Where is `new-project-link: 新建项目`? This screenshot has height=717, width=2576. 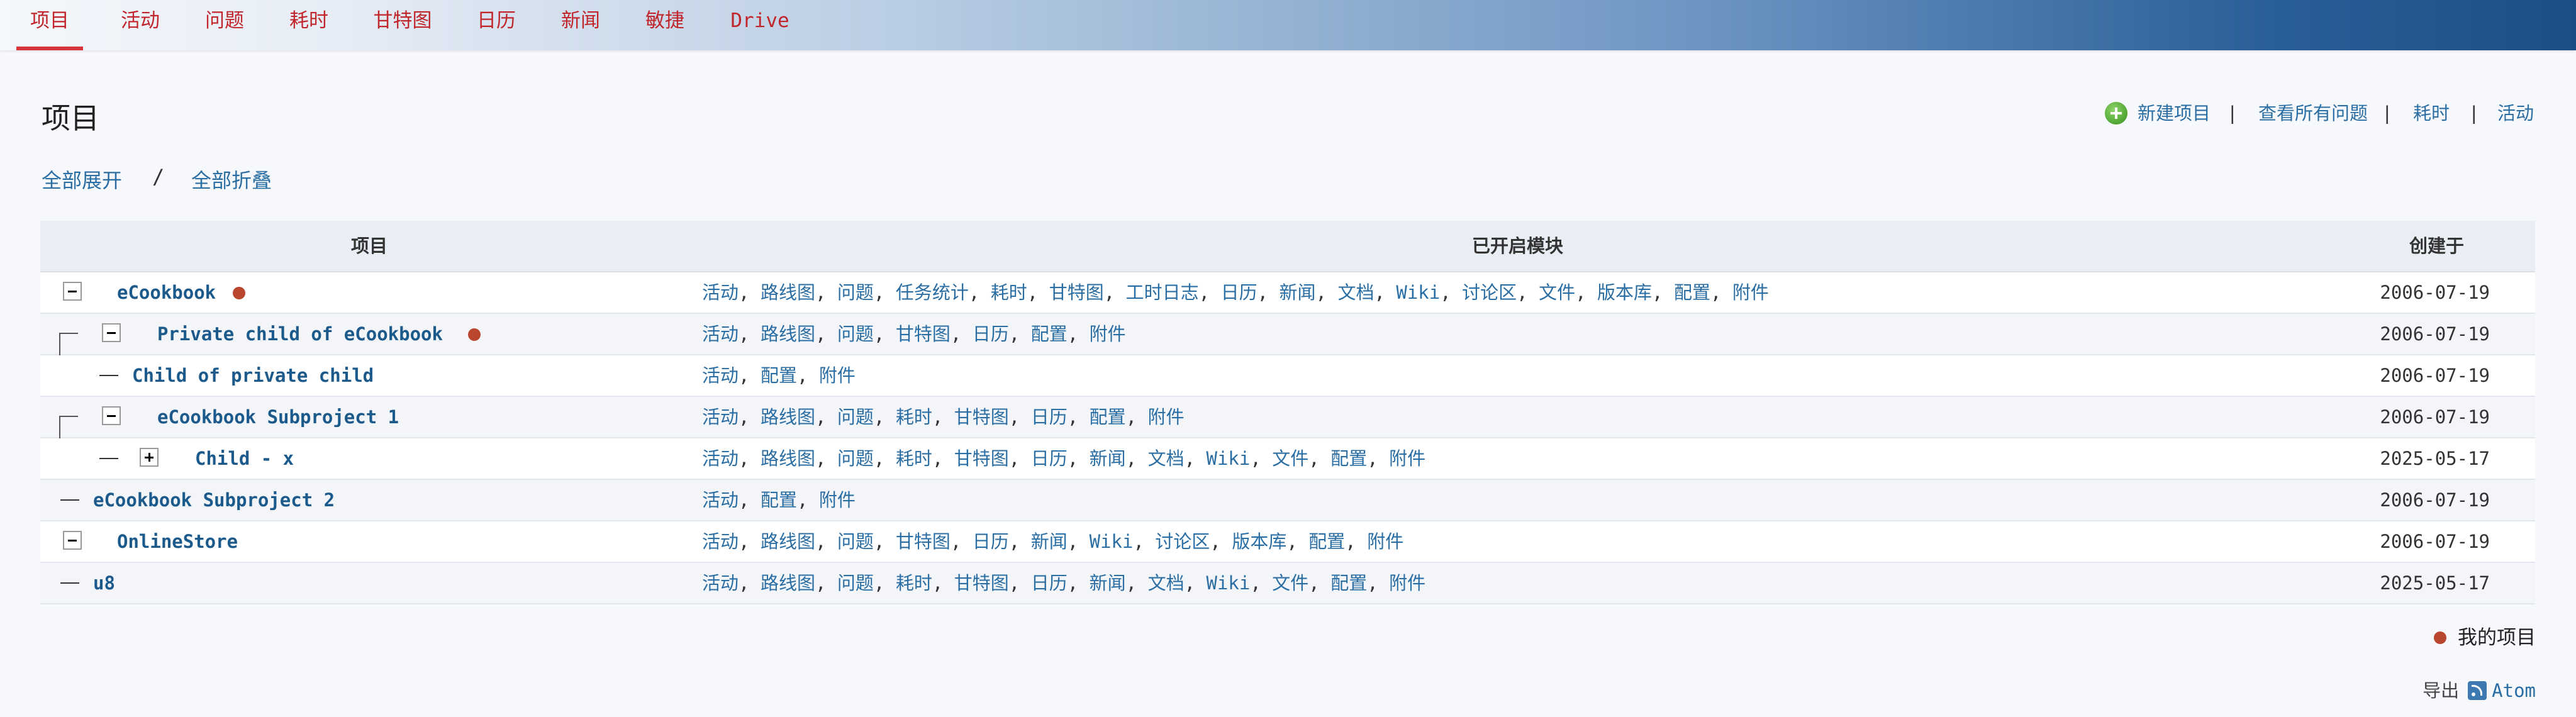
new-project-link: 新建项目 is located at coordinates (2174, 113).